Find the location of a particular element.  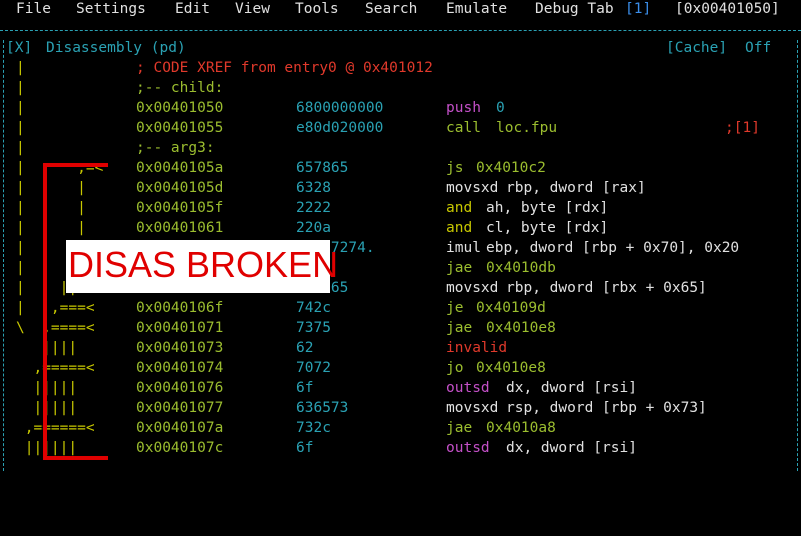

annotation-bracket-top is located at coordinates (75, 165).